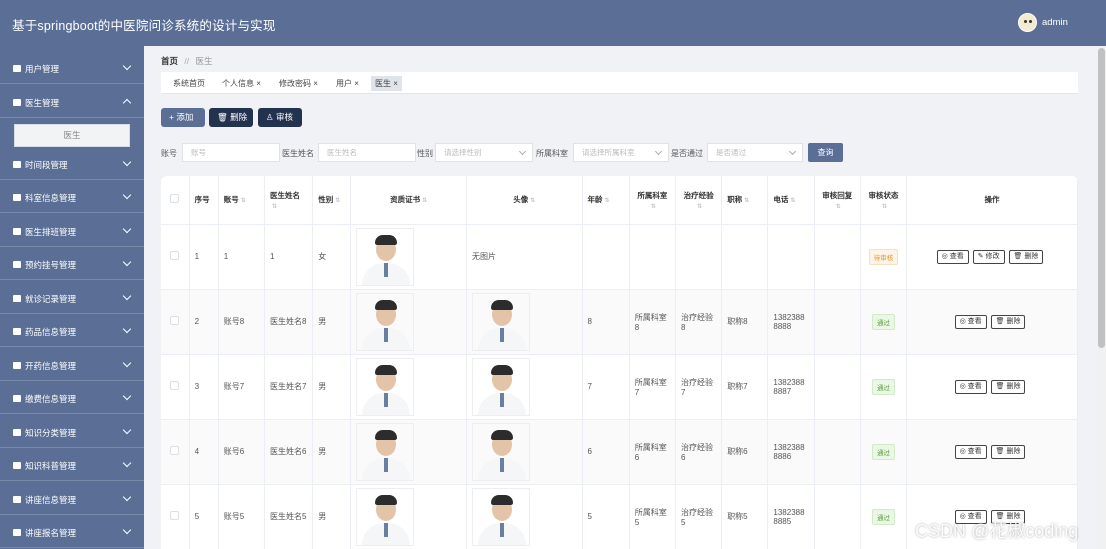 This screenshot has width=1106, height=549. What do you see at coordinates (484, 152) in the screenshot?
I see `gender-select: 请选择性别` at bounding box center [484, 152].